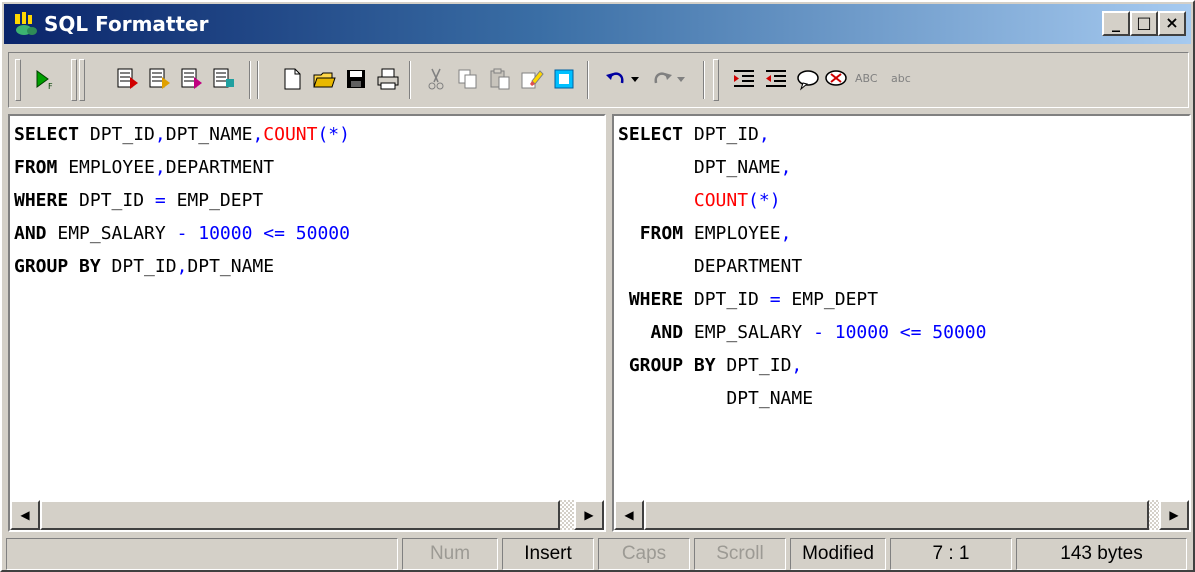  I want to click on format-style-3-button, so click(192, 79).